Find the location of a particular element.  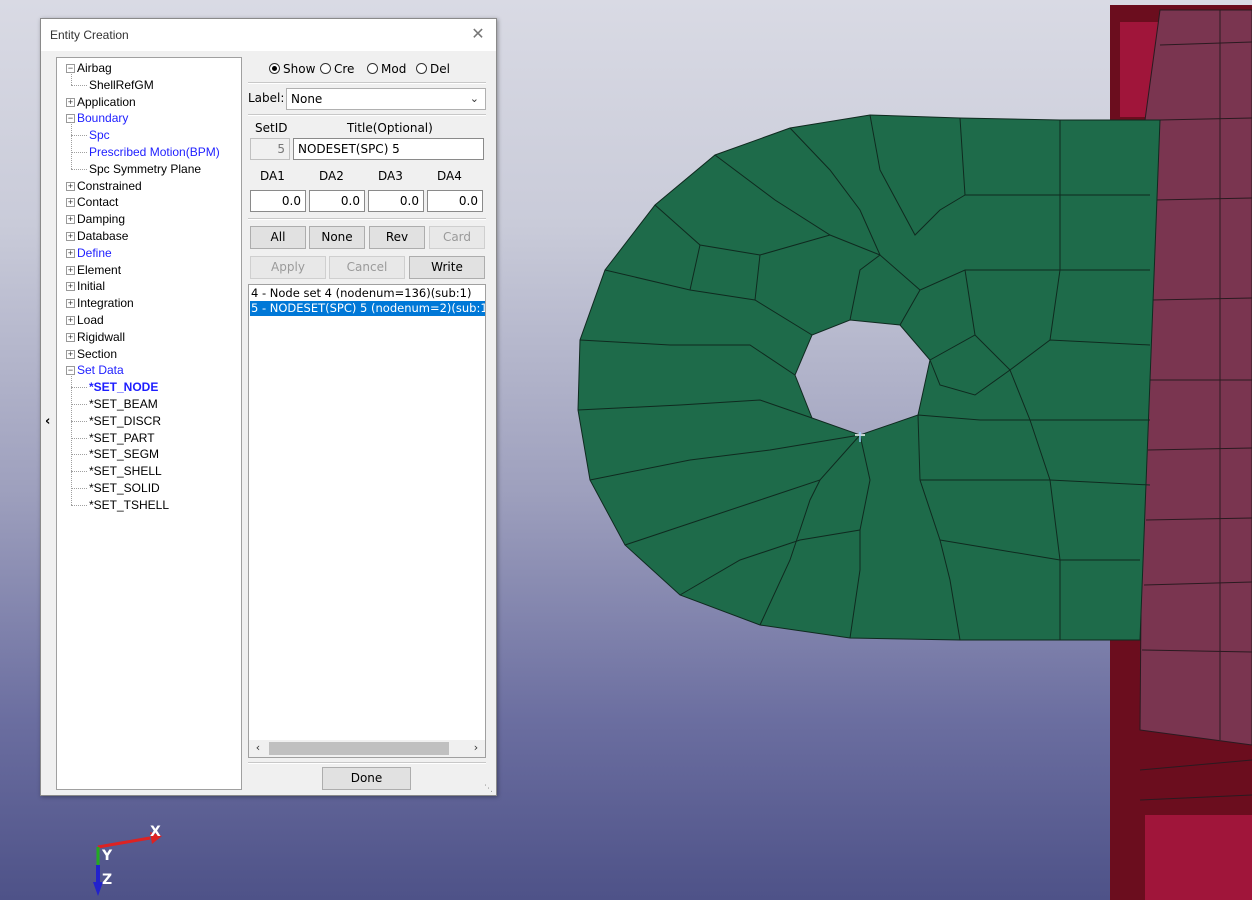

setid-label: SetID is located at coordinates (271, 128).